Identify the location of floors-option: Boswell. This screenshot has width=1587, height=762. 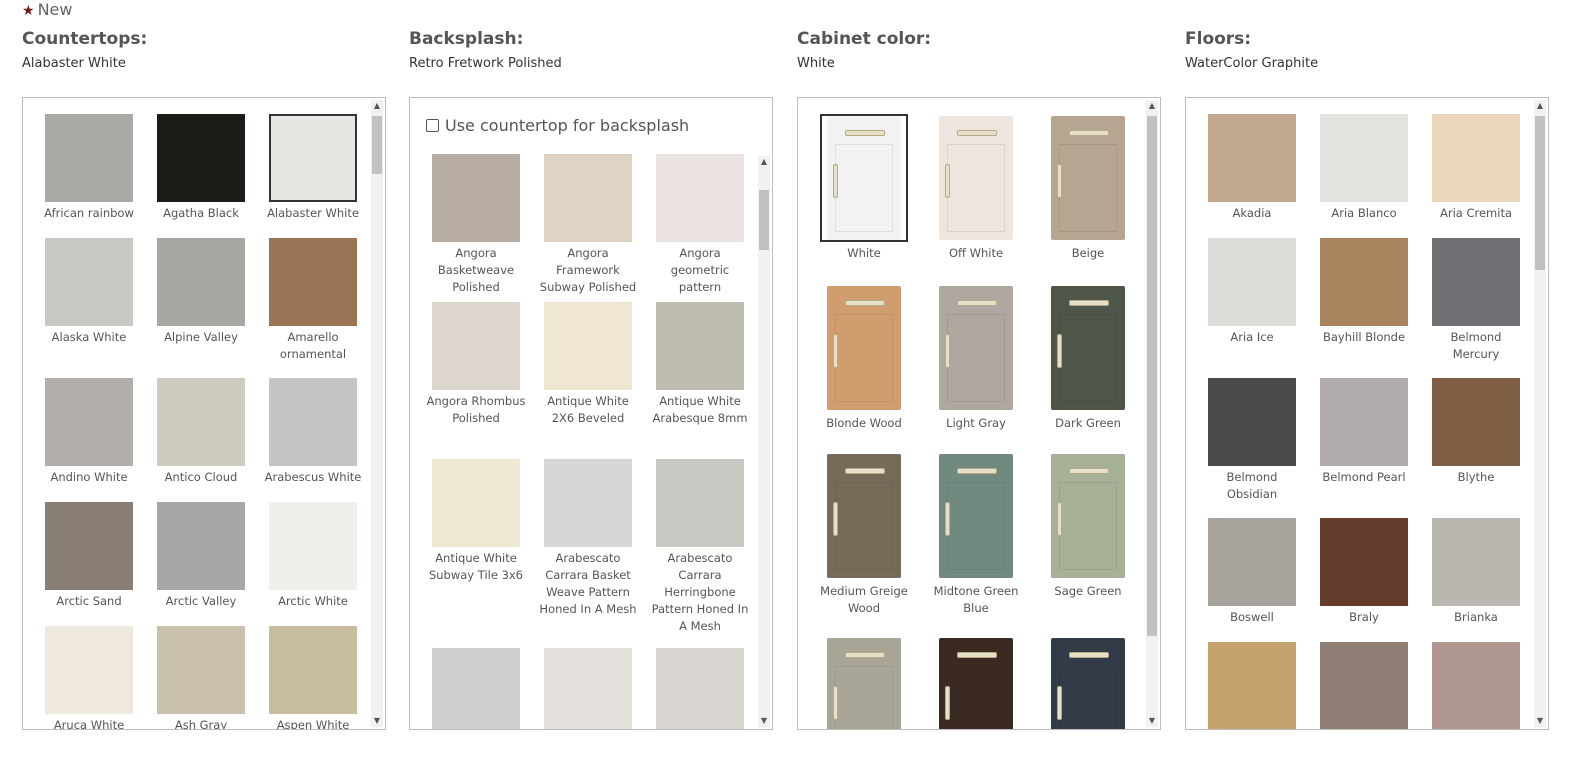
(1252, 572).